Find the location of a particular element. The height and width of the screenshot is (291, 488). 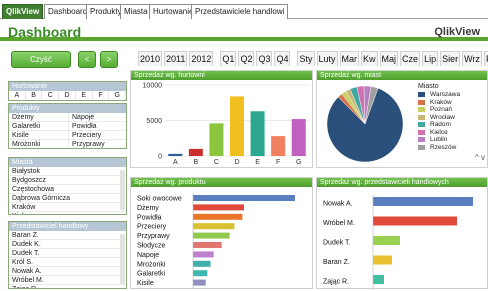

bar-g is located at coordinates (298, 137).